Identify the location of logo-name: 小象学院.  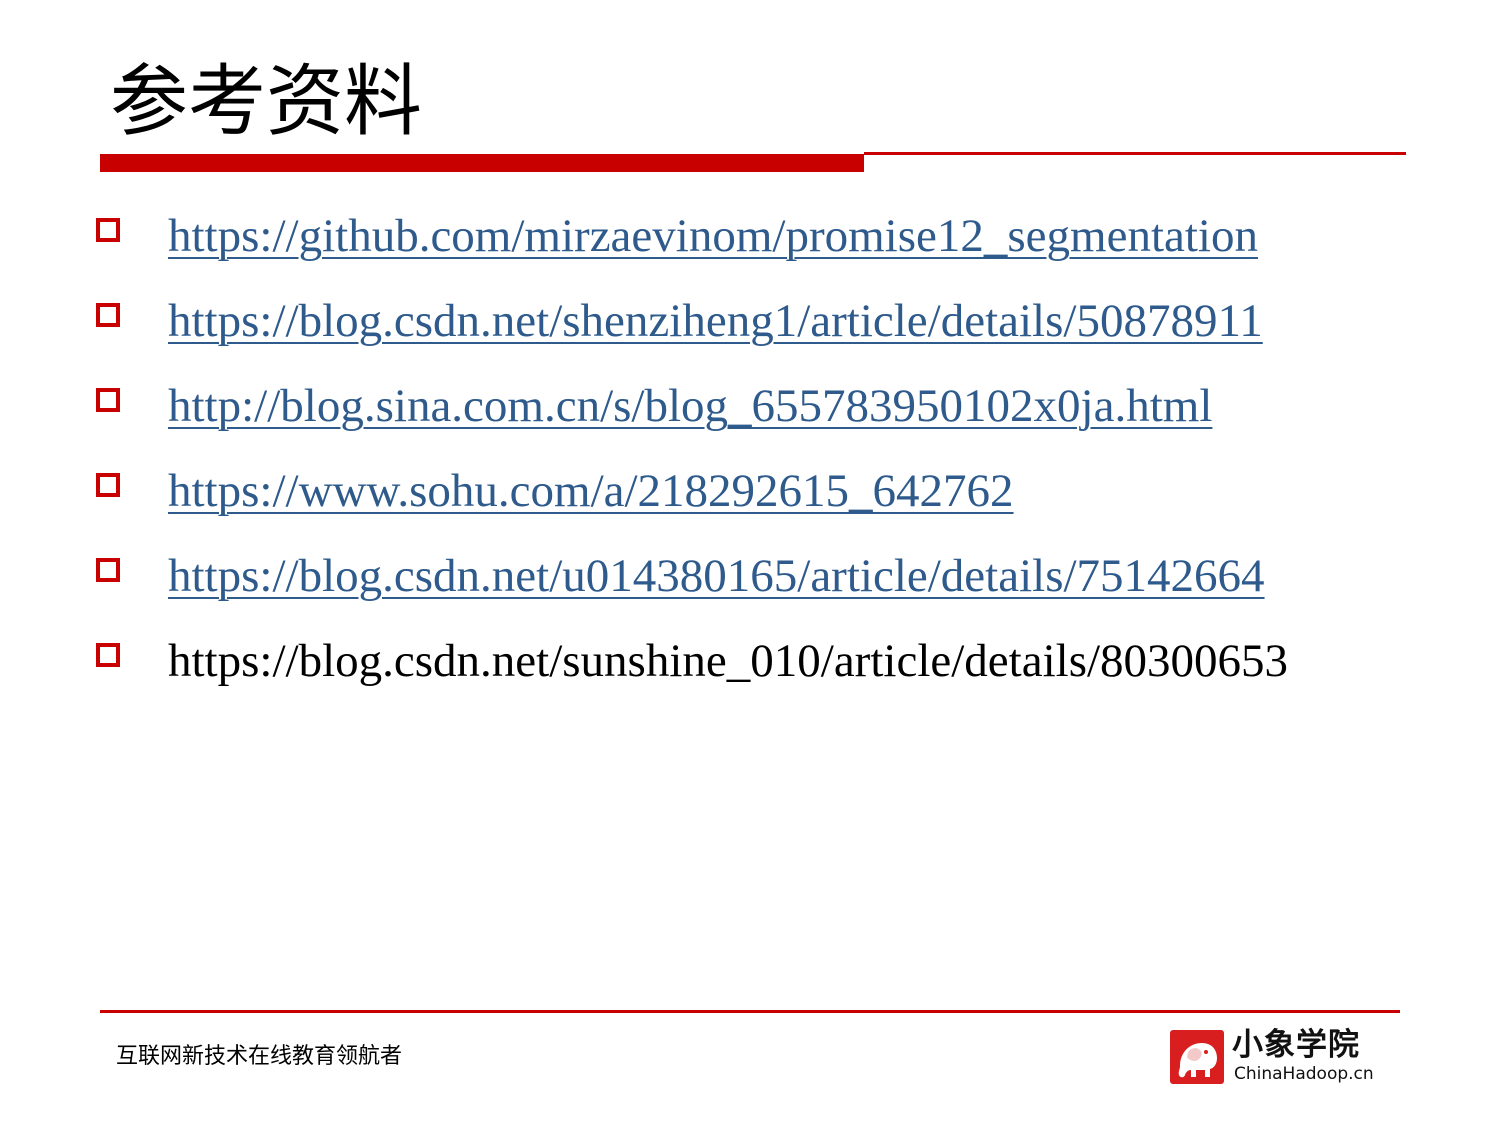
(1296, 1045).